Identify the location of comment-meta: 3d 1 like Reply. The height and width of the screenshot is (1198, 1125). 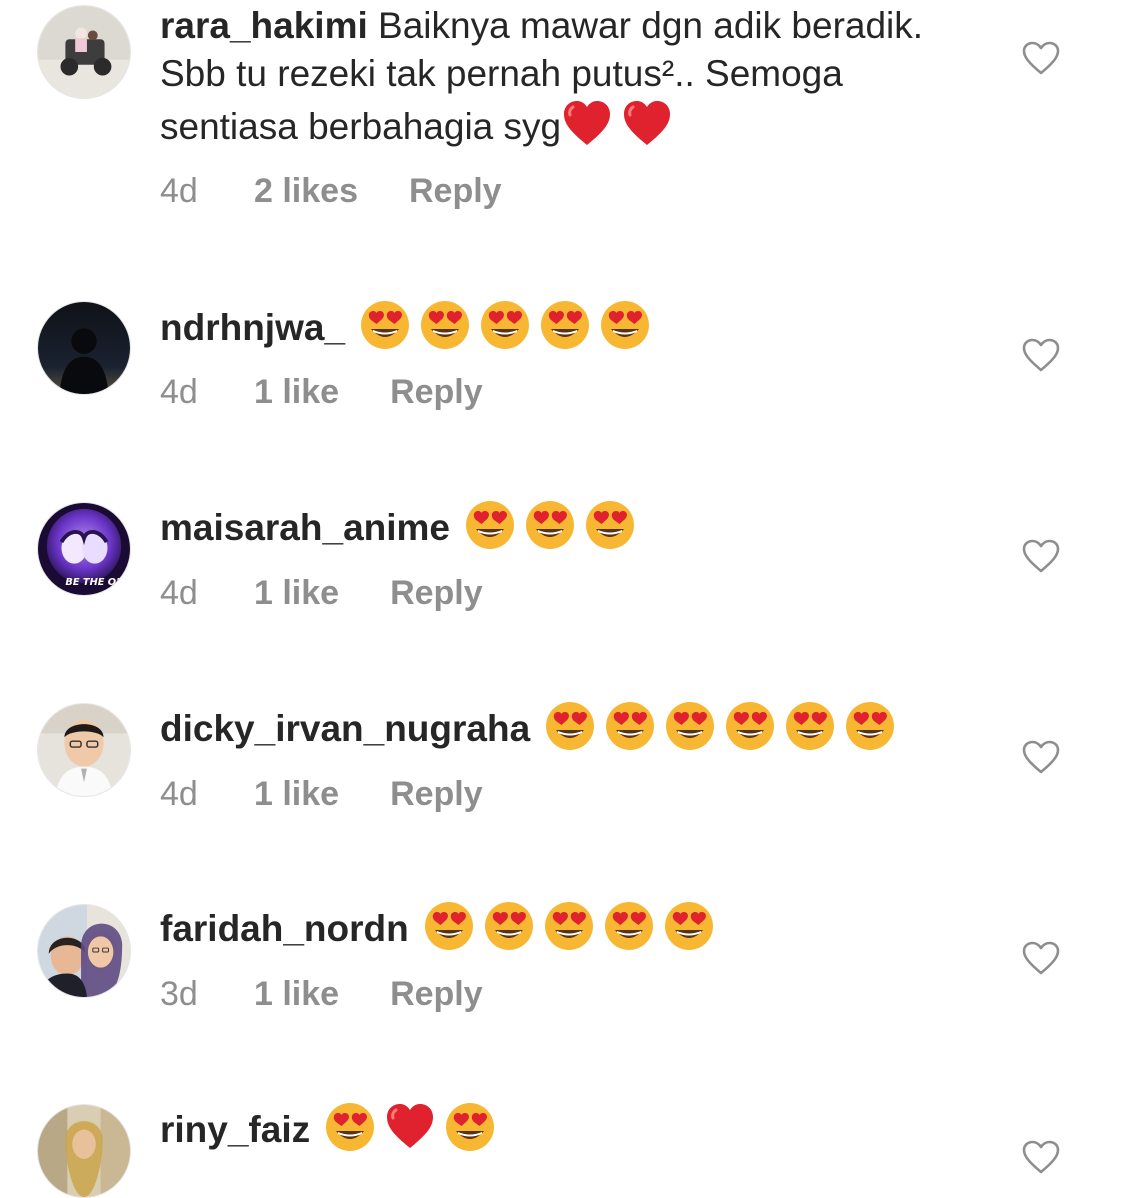
(321, 994).